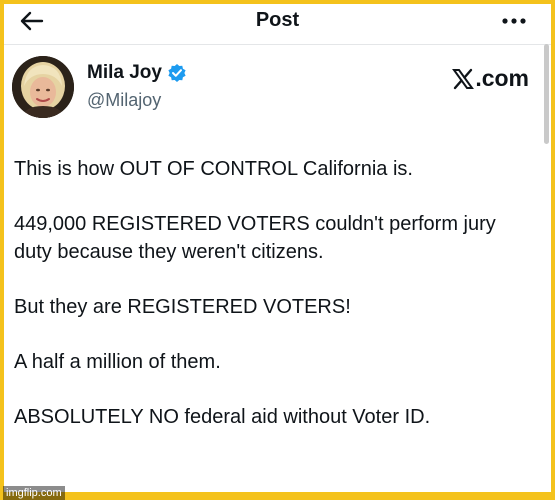  What do you see at coordinates (502, 78) in the screenshot?
I see `brand-text: .com` at bounding box center [502, 78].